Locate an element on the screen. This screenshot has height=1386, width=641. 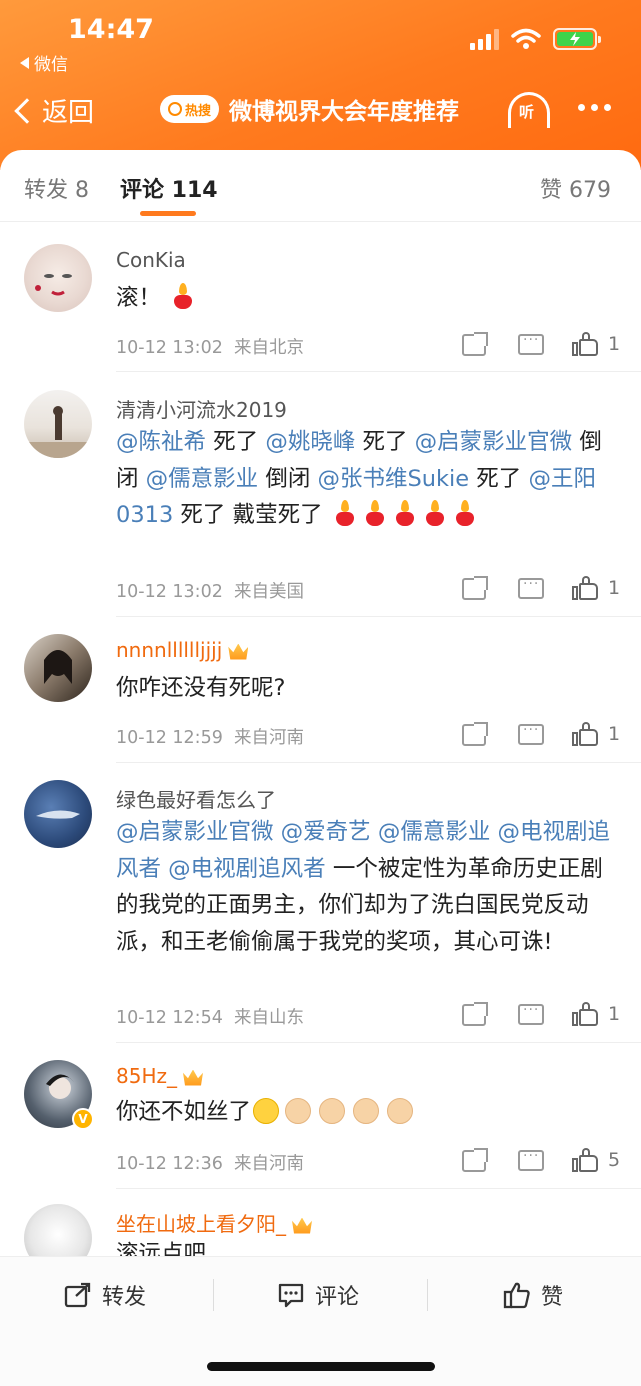
comment-icon is located at coordinates (291, 1295).